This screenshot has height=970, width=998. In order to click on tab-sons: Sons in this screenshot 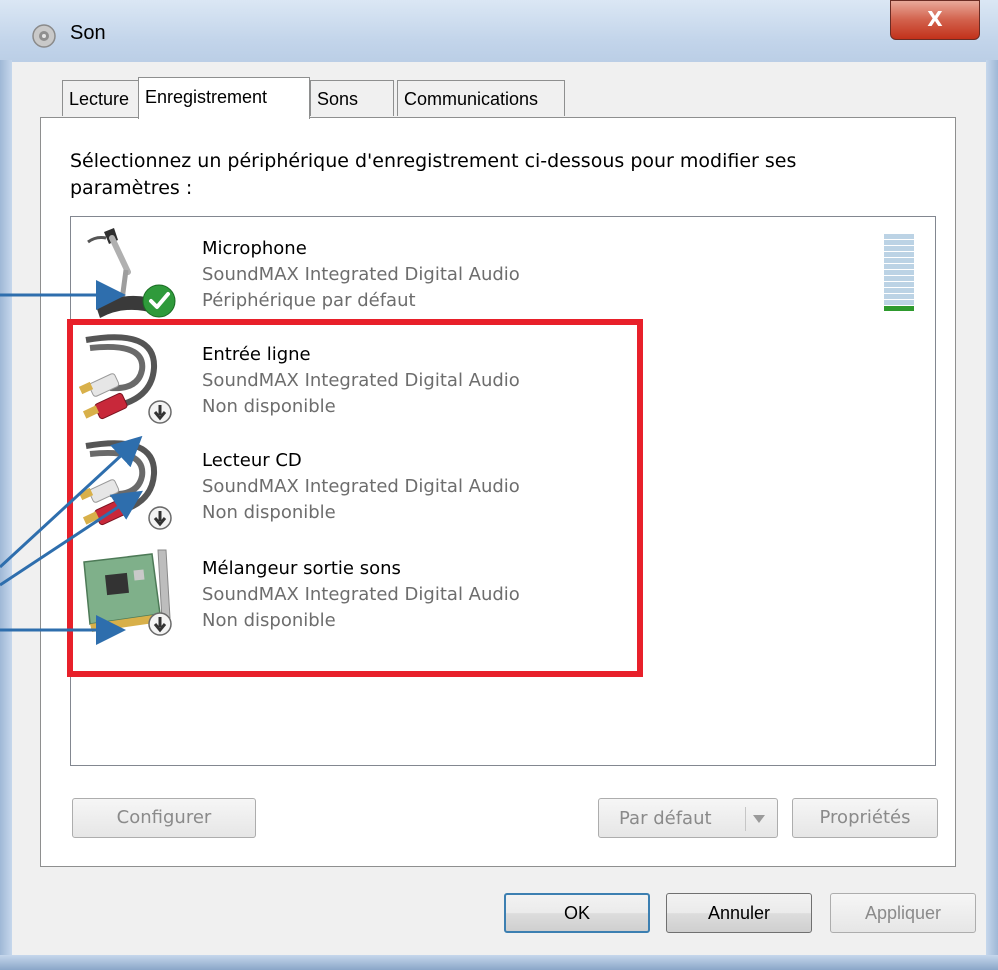, I will do `click(352, 98)`.